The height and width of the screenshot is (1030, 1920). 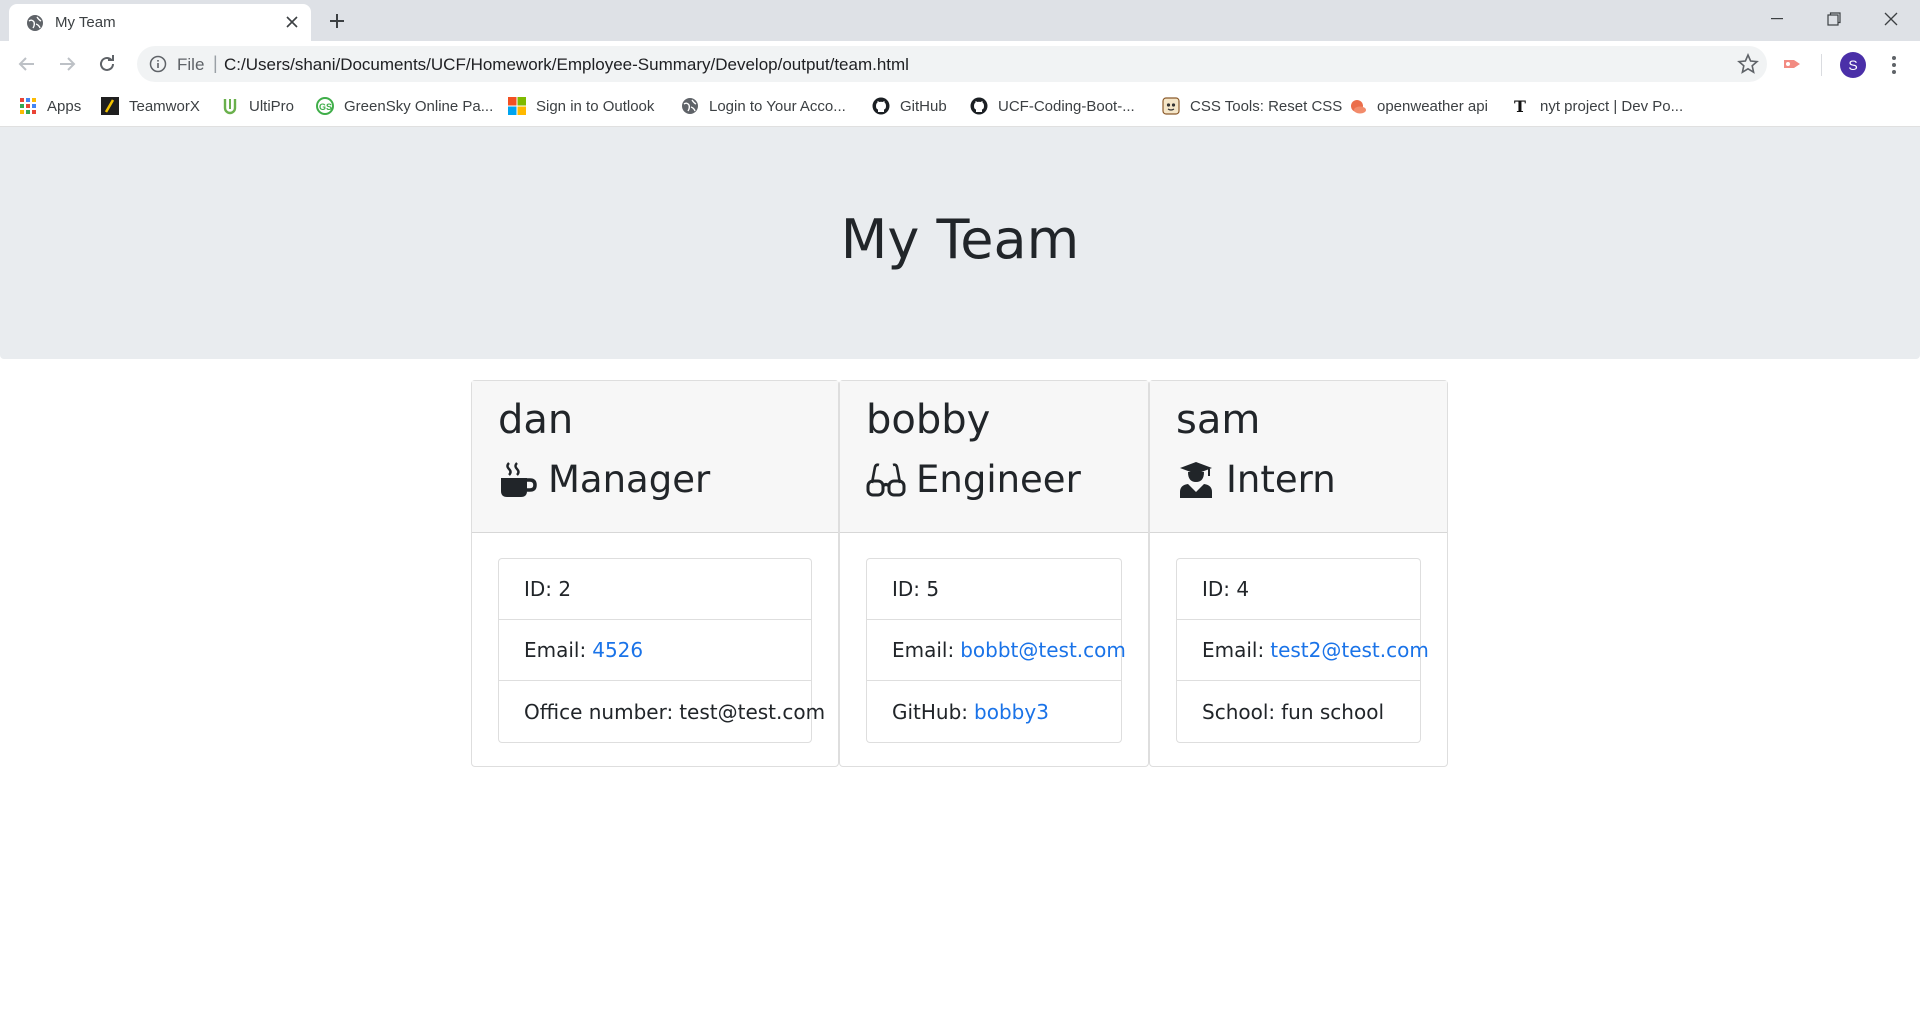 I want to click on extension-icon, so click(x=1793, y=64).